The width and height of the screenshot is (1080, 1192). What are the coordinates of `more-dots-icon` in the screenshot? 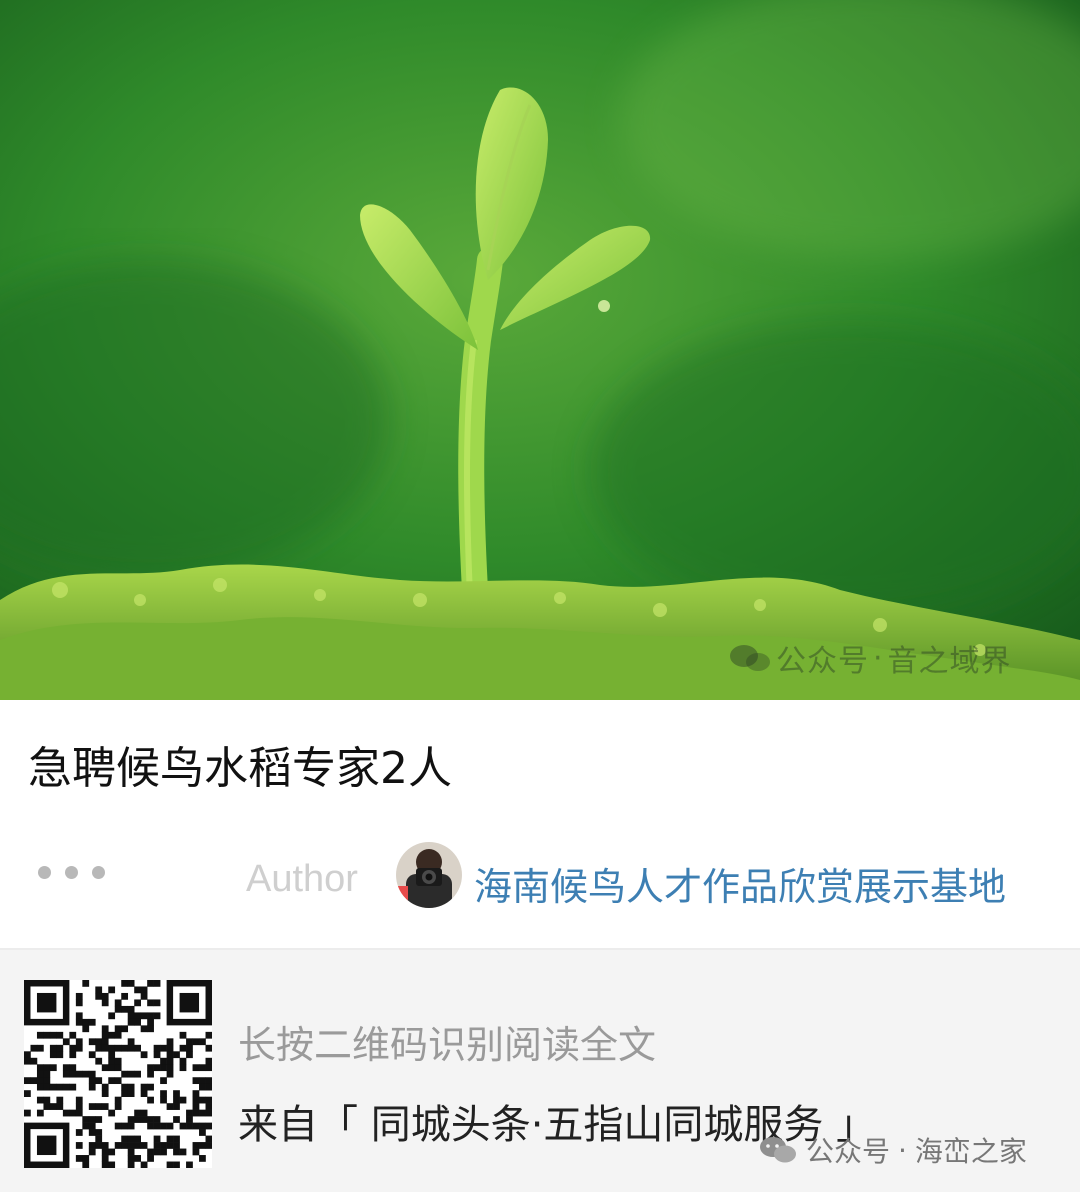 It's located at (71, 872).